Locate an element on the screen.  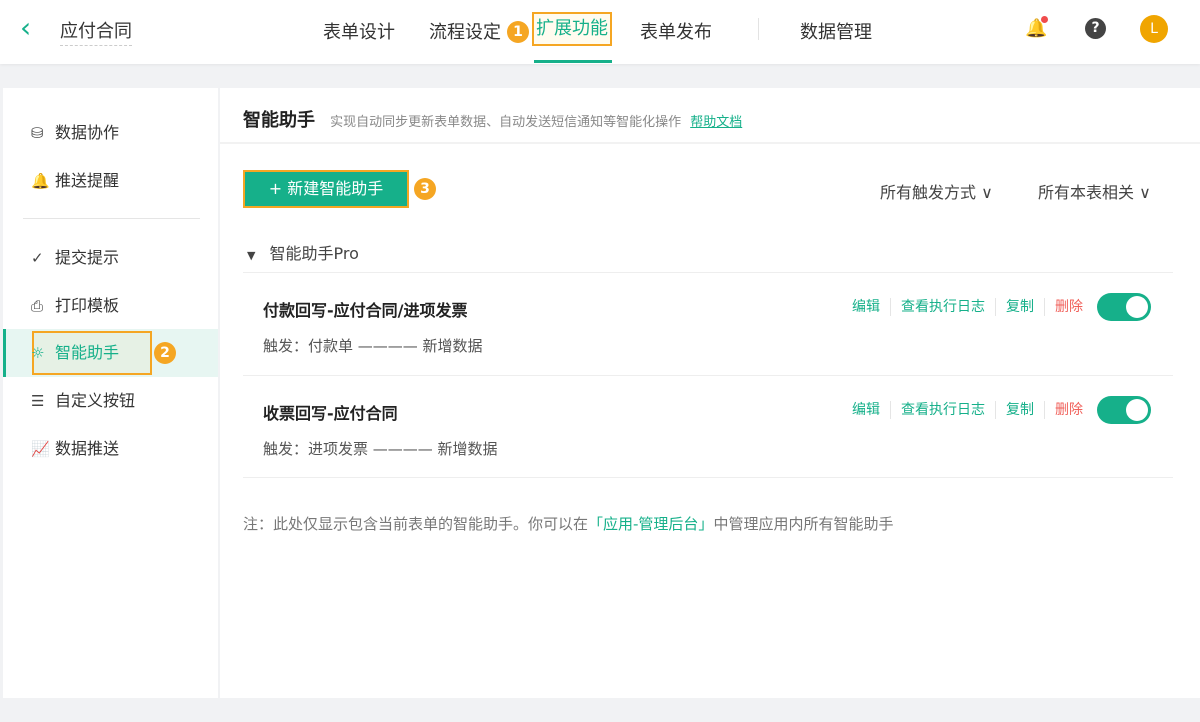
admin-backend-link: 「应用-管理后台」 is located at coordinates (650, 524).